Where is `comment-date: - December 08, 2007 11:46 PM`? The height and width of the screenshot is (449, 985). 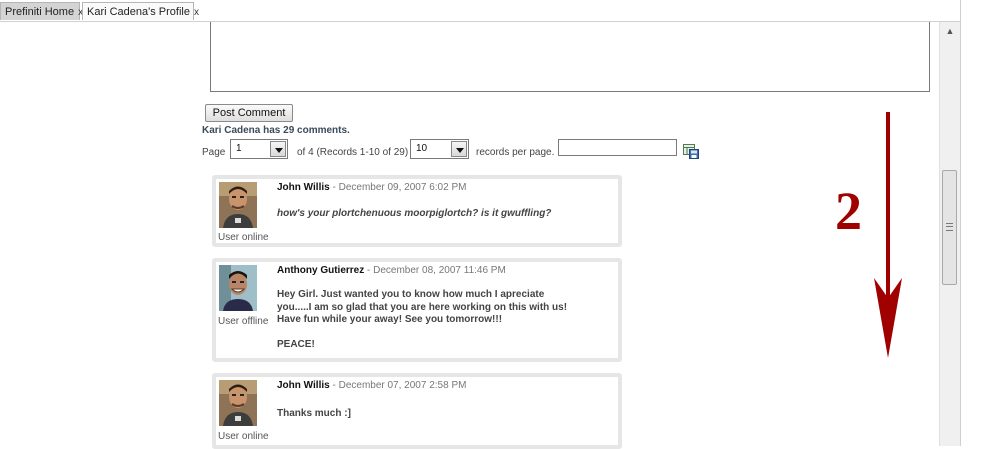
comment-date: - December 08, 2007 11:46 PM is located at coordinates (436, 270).